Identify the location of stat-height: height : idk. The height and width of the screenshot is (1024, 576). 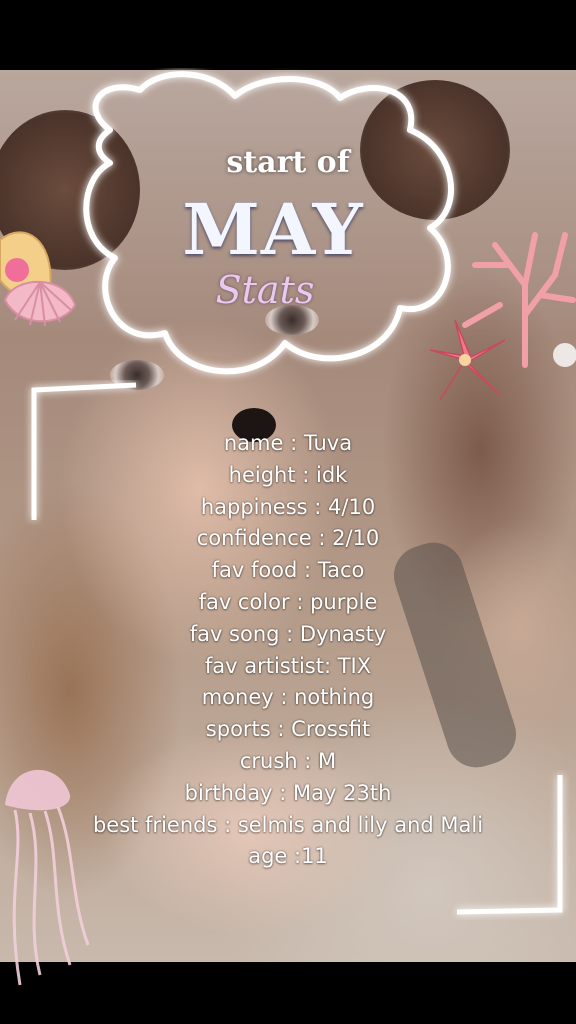
(288, 474).